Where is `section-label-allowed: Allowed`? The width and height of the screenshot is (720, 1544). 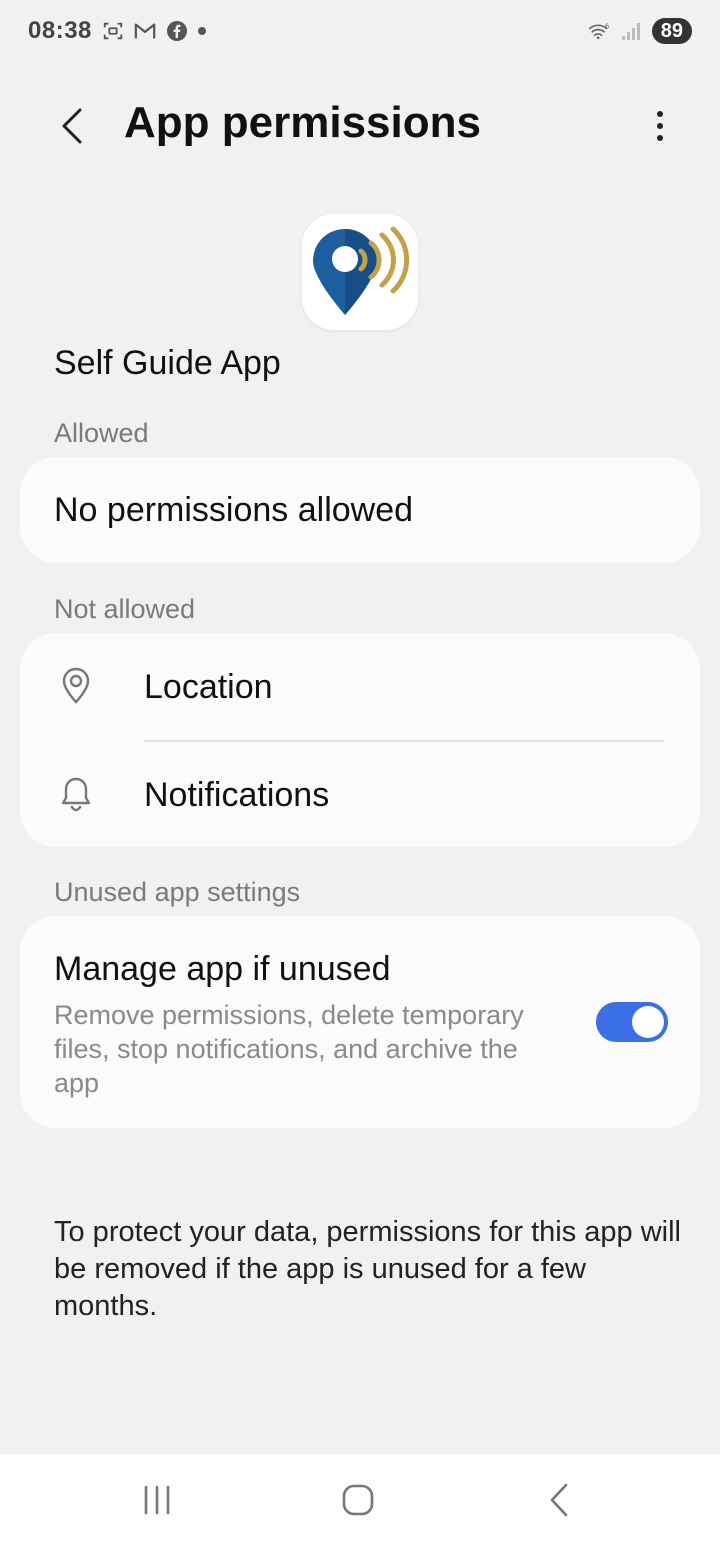 section-label-allowed: Allowed is located at coordinates (101, 433).